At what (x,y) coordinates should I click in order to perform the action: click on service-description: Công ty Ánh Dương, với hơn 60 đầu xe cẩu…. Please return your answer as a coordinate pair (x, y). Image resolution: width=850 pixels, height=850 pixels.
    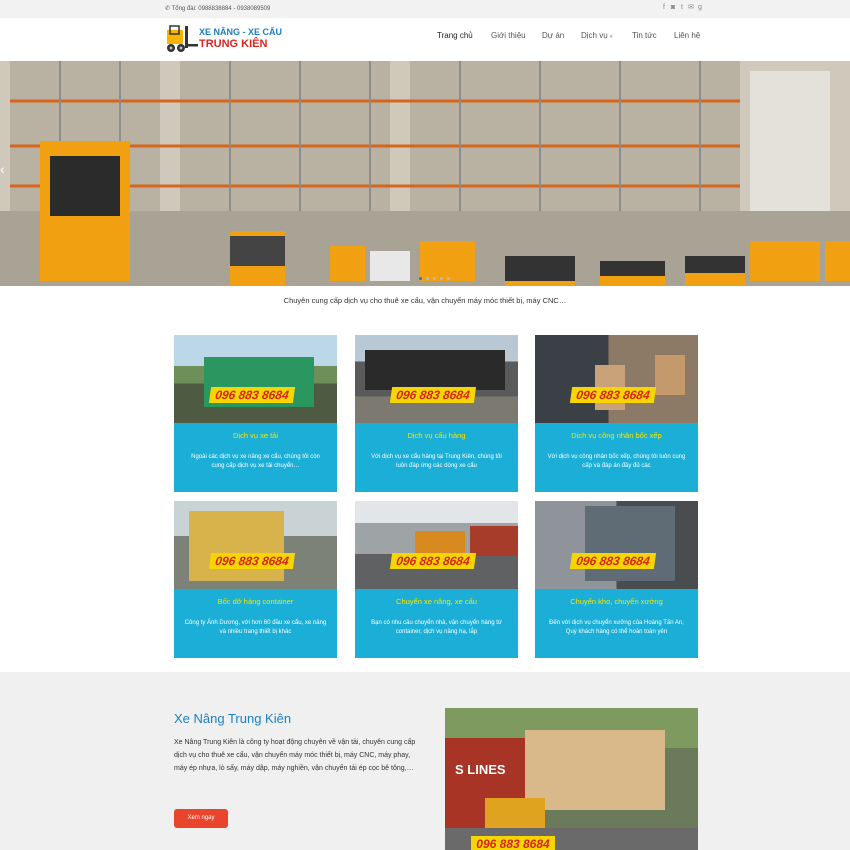
    Looking at the image, I should click on (255, 627).